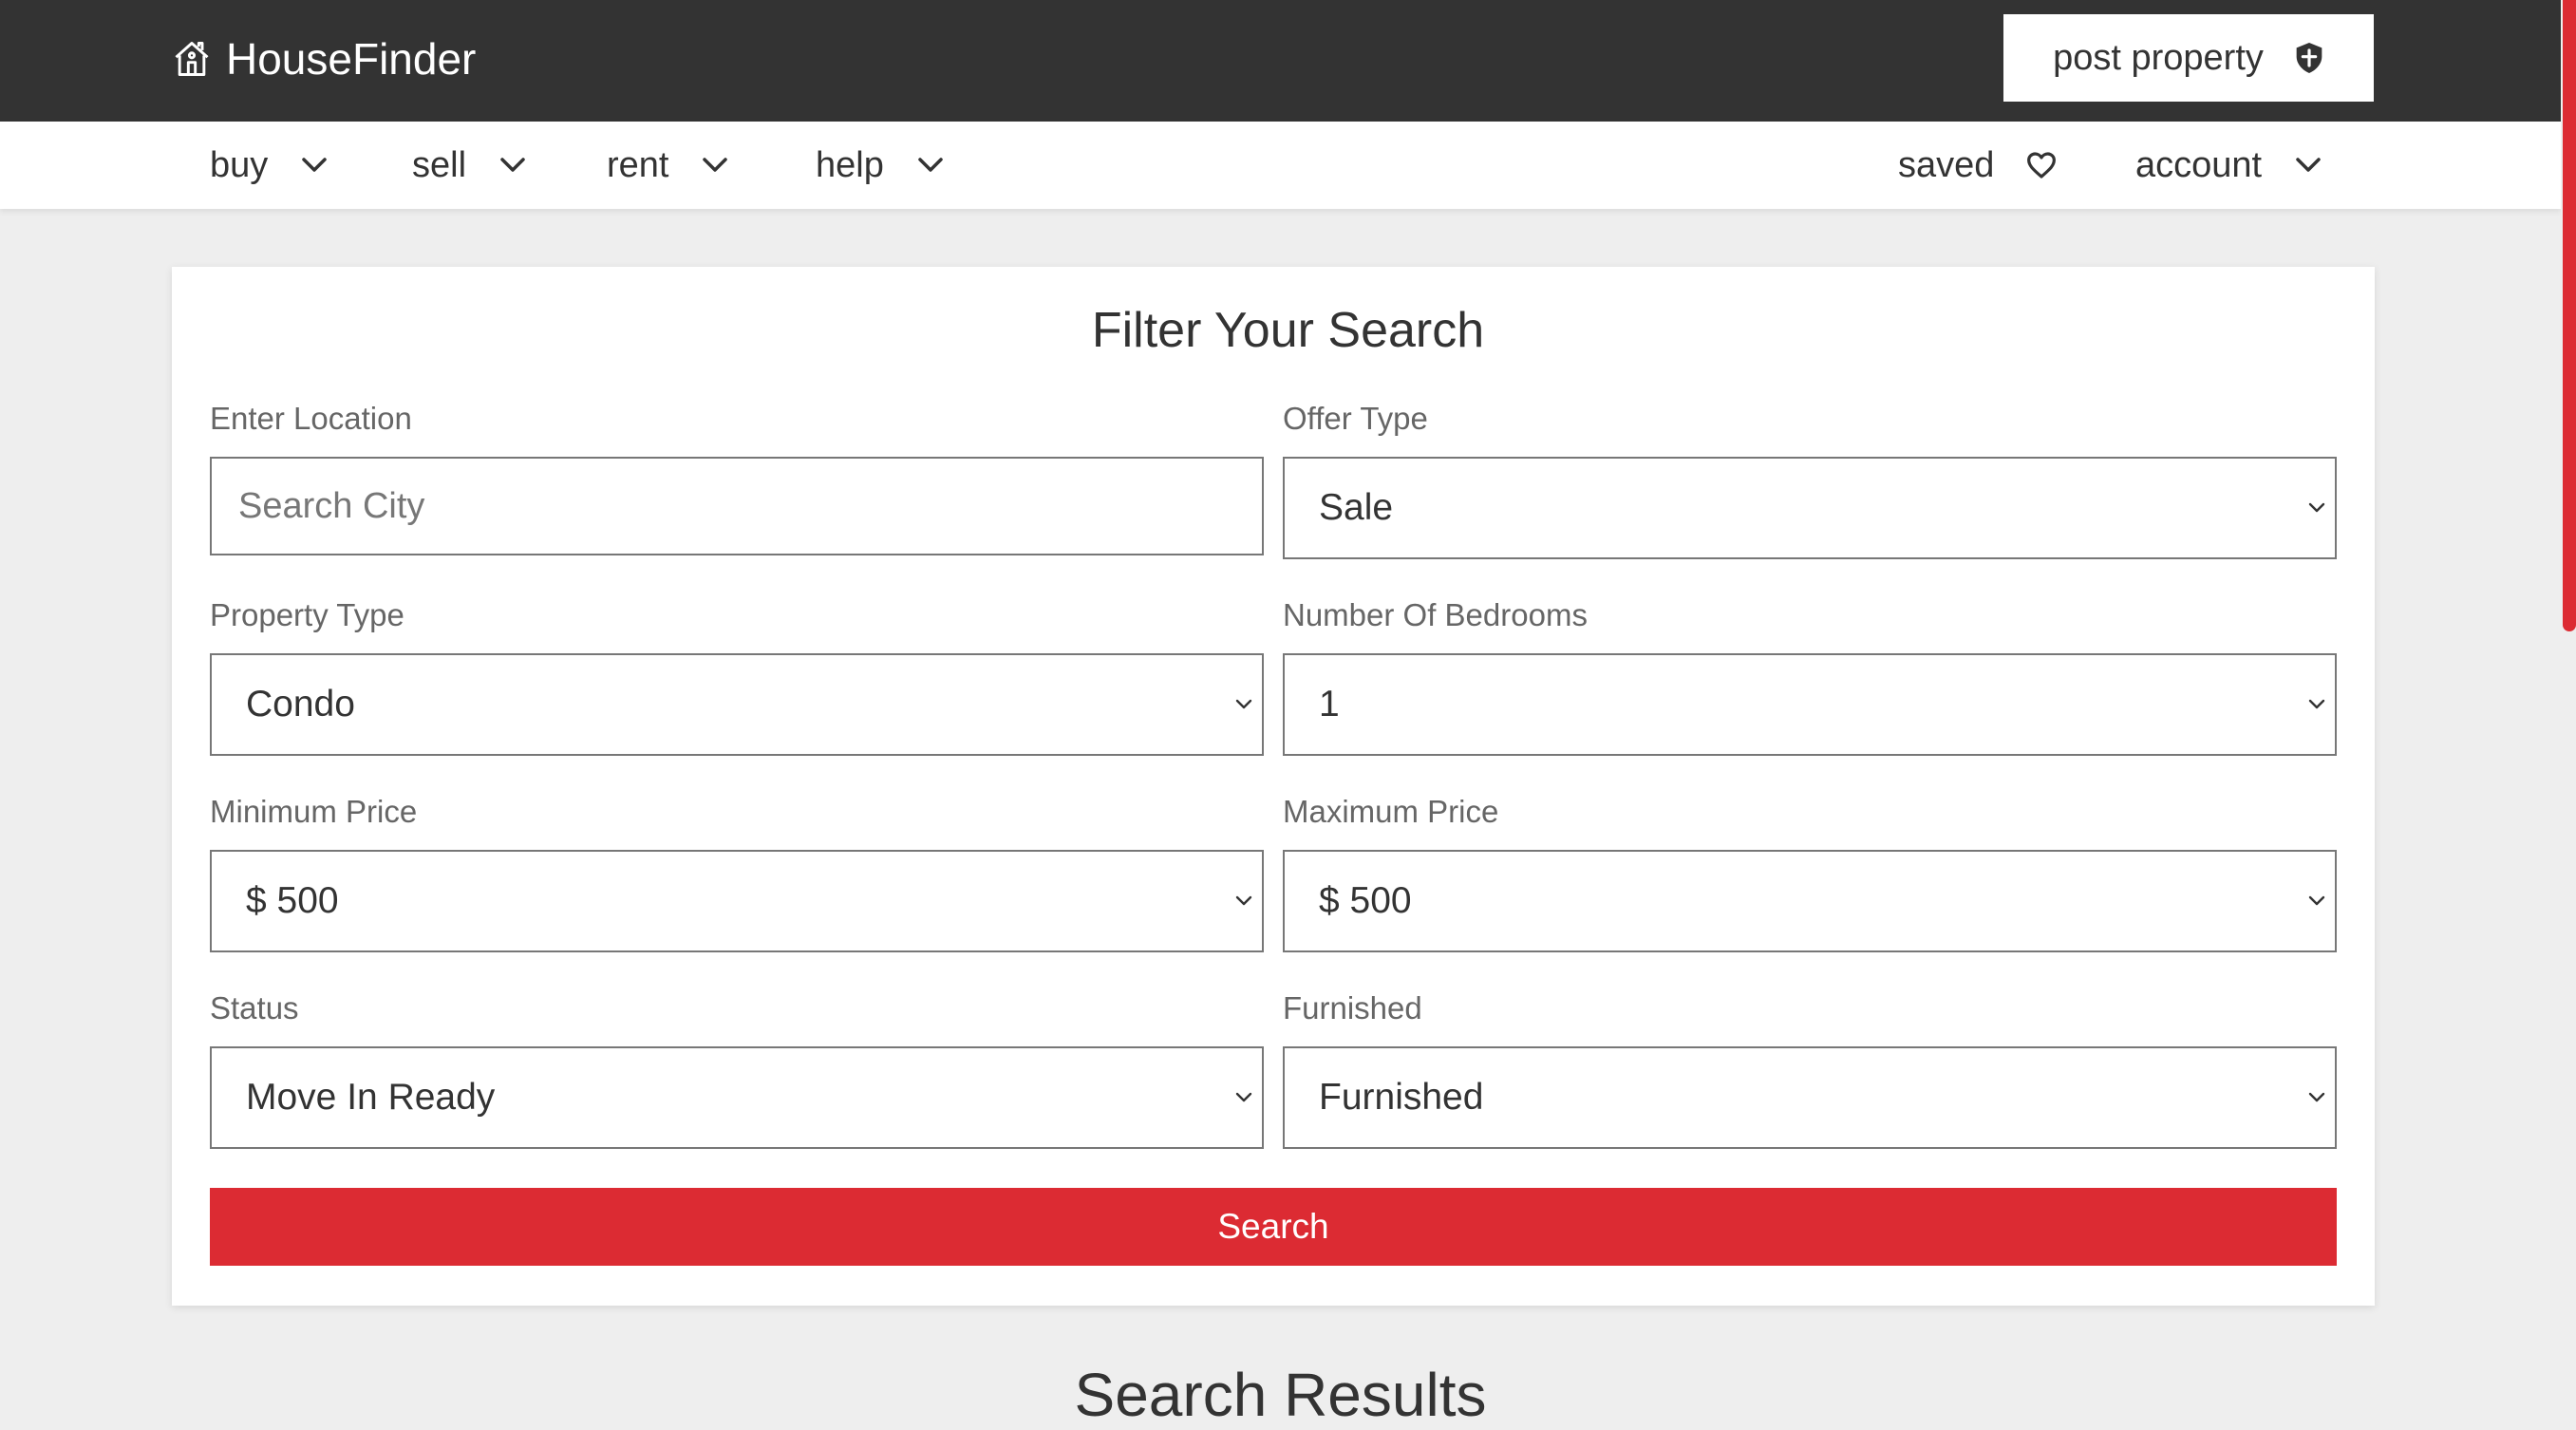  I want to click on nav-rent: rent, so click(667, 165).